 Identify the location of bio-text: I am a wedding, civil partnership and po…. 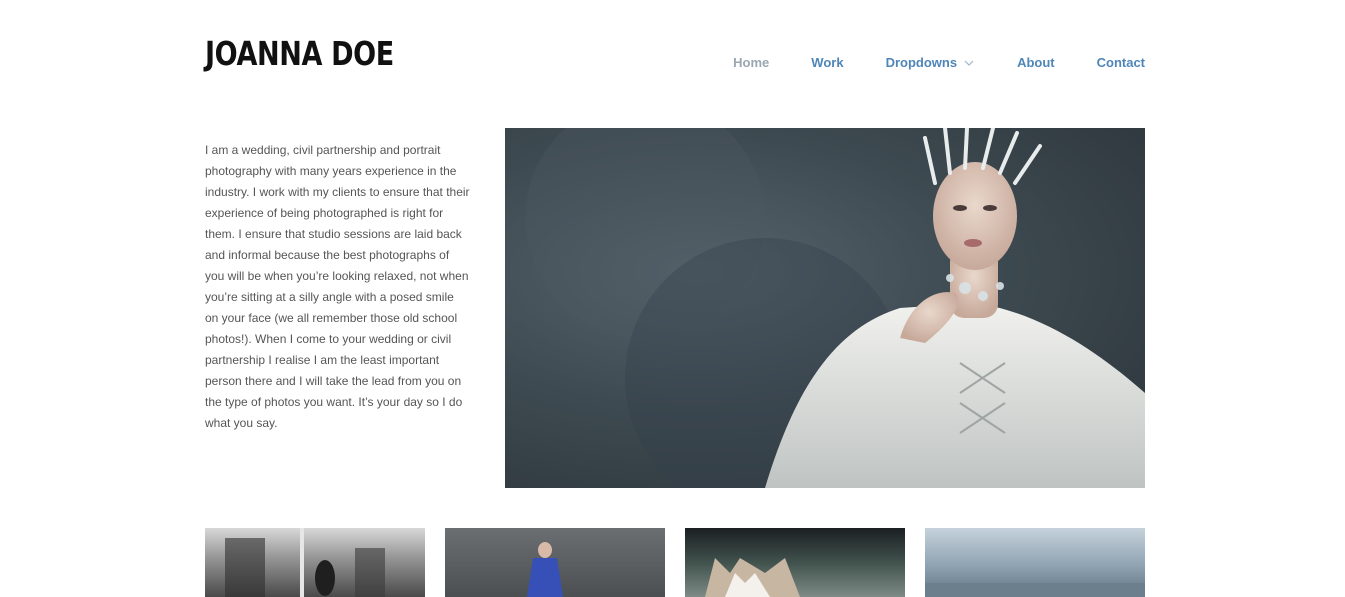
(337, 286).